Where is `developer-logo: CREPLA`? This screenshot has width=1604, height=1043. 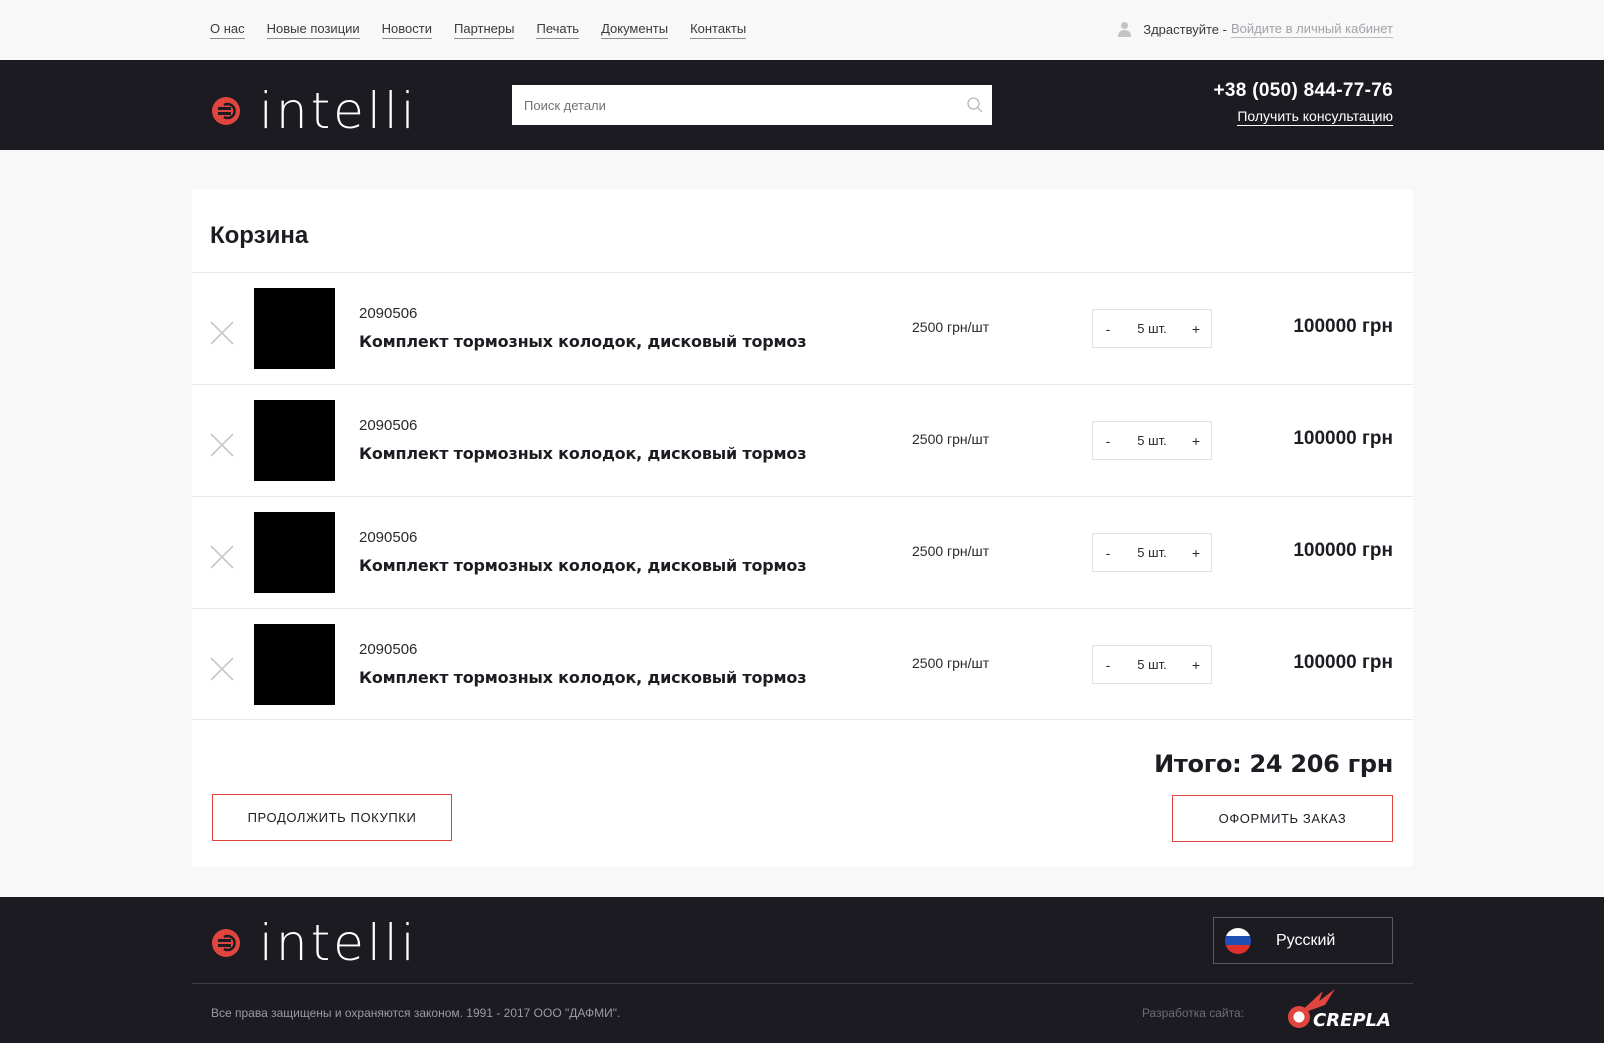 developer-logo: CREPLA is located at coordinates (1341, 1011).